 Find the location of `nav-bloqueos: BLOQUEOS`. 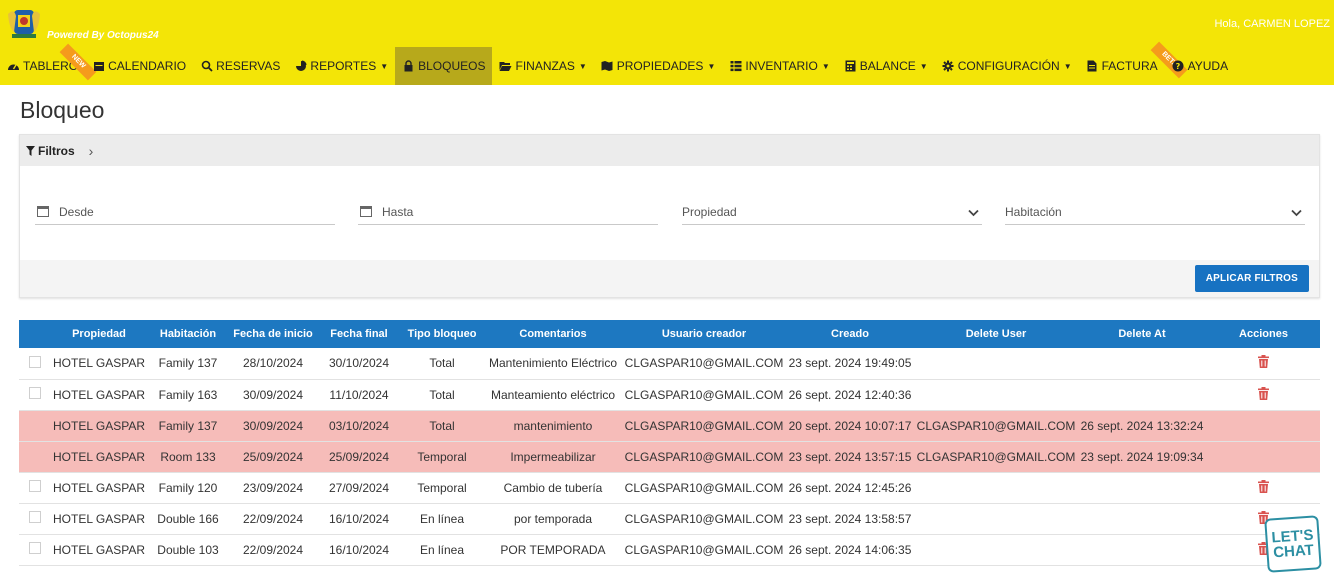

nav-bloqueos: BLOQUEOS is located at coordinates (444, 66).